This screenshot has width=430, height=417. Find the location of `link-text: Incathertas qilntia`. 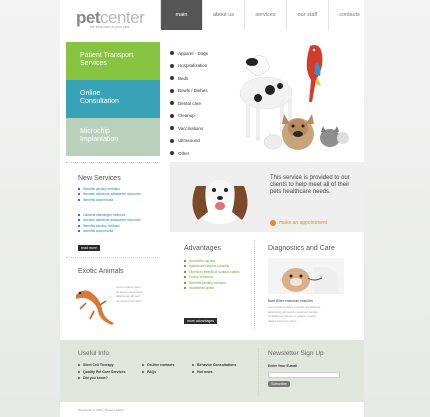

link-text: Incathertas qilntia is located at coordinates (201, 288).